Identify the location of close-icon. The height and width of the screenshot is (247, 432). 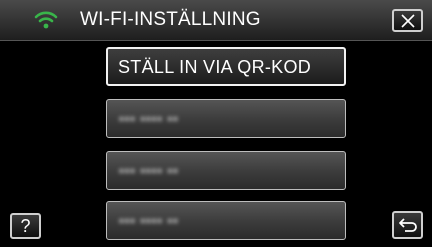
(408, 21).